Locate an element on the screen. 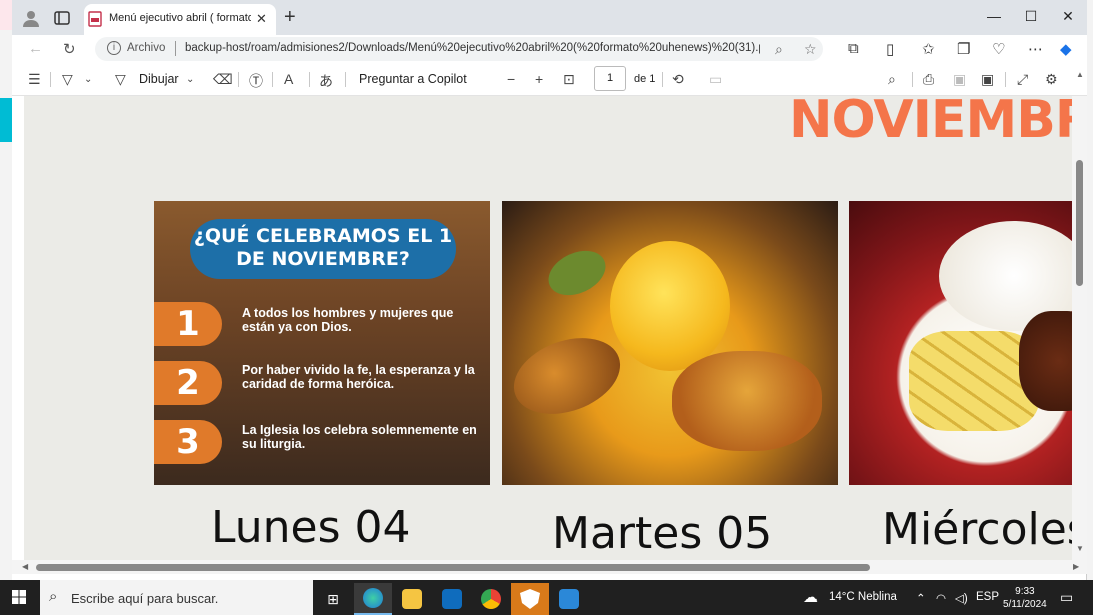 The width and height of the screenshot is (1093, 615). chicken-stew is located at coordinates (747, 401).